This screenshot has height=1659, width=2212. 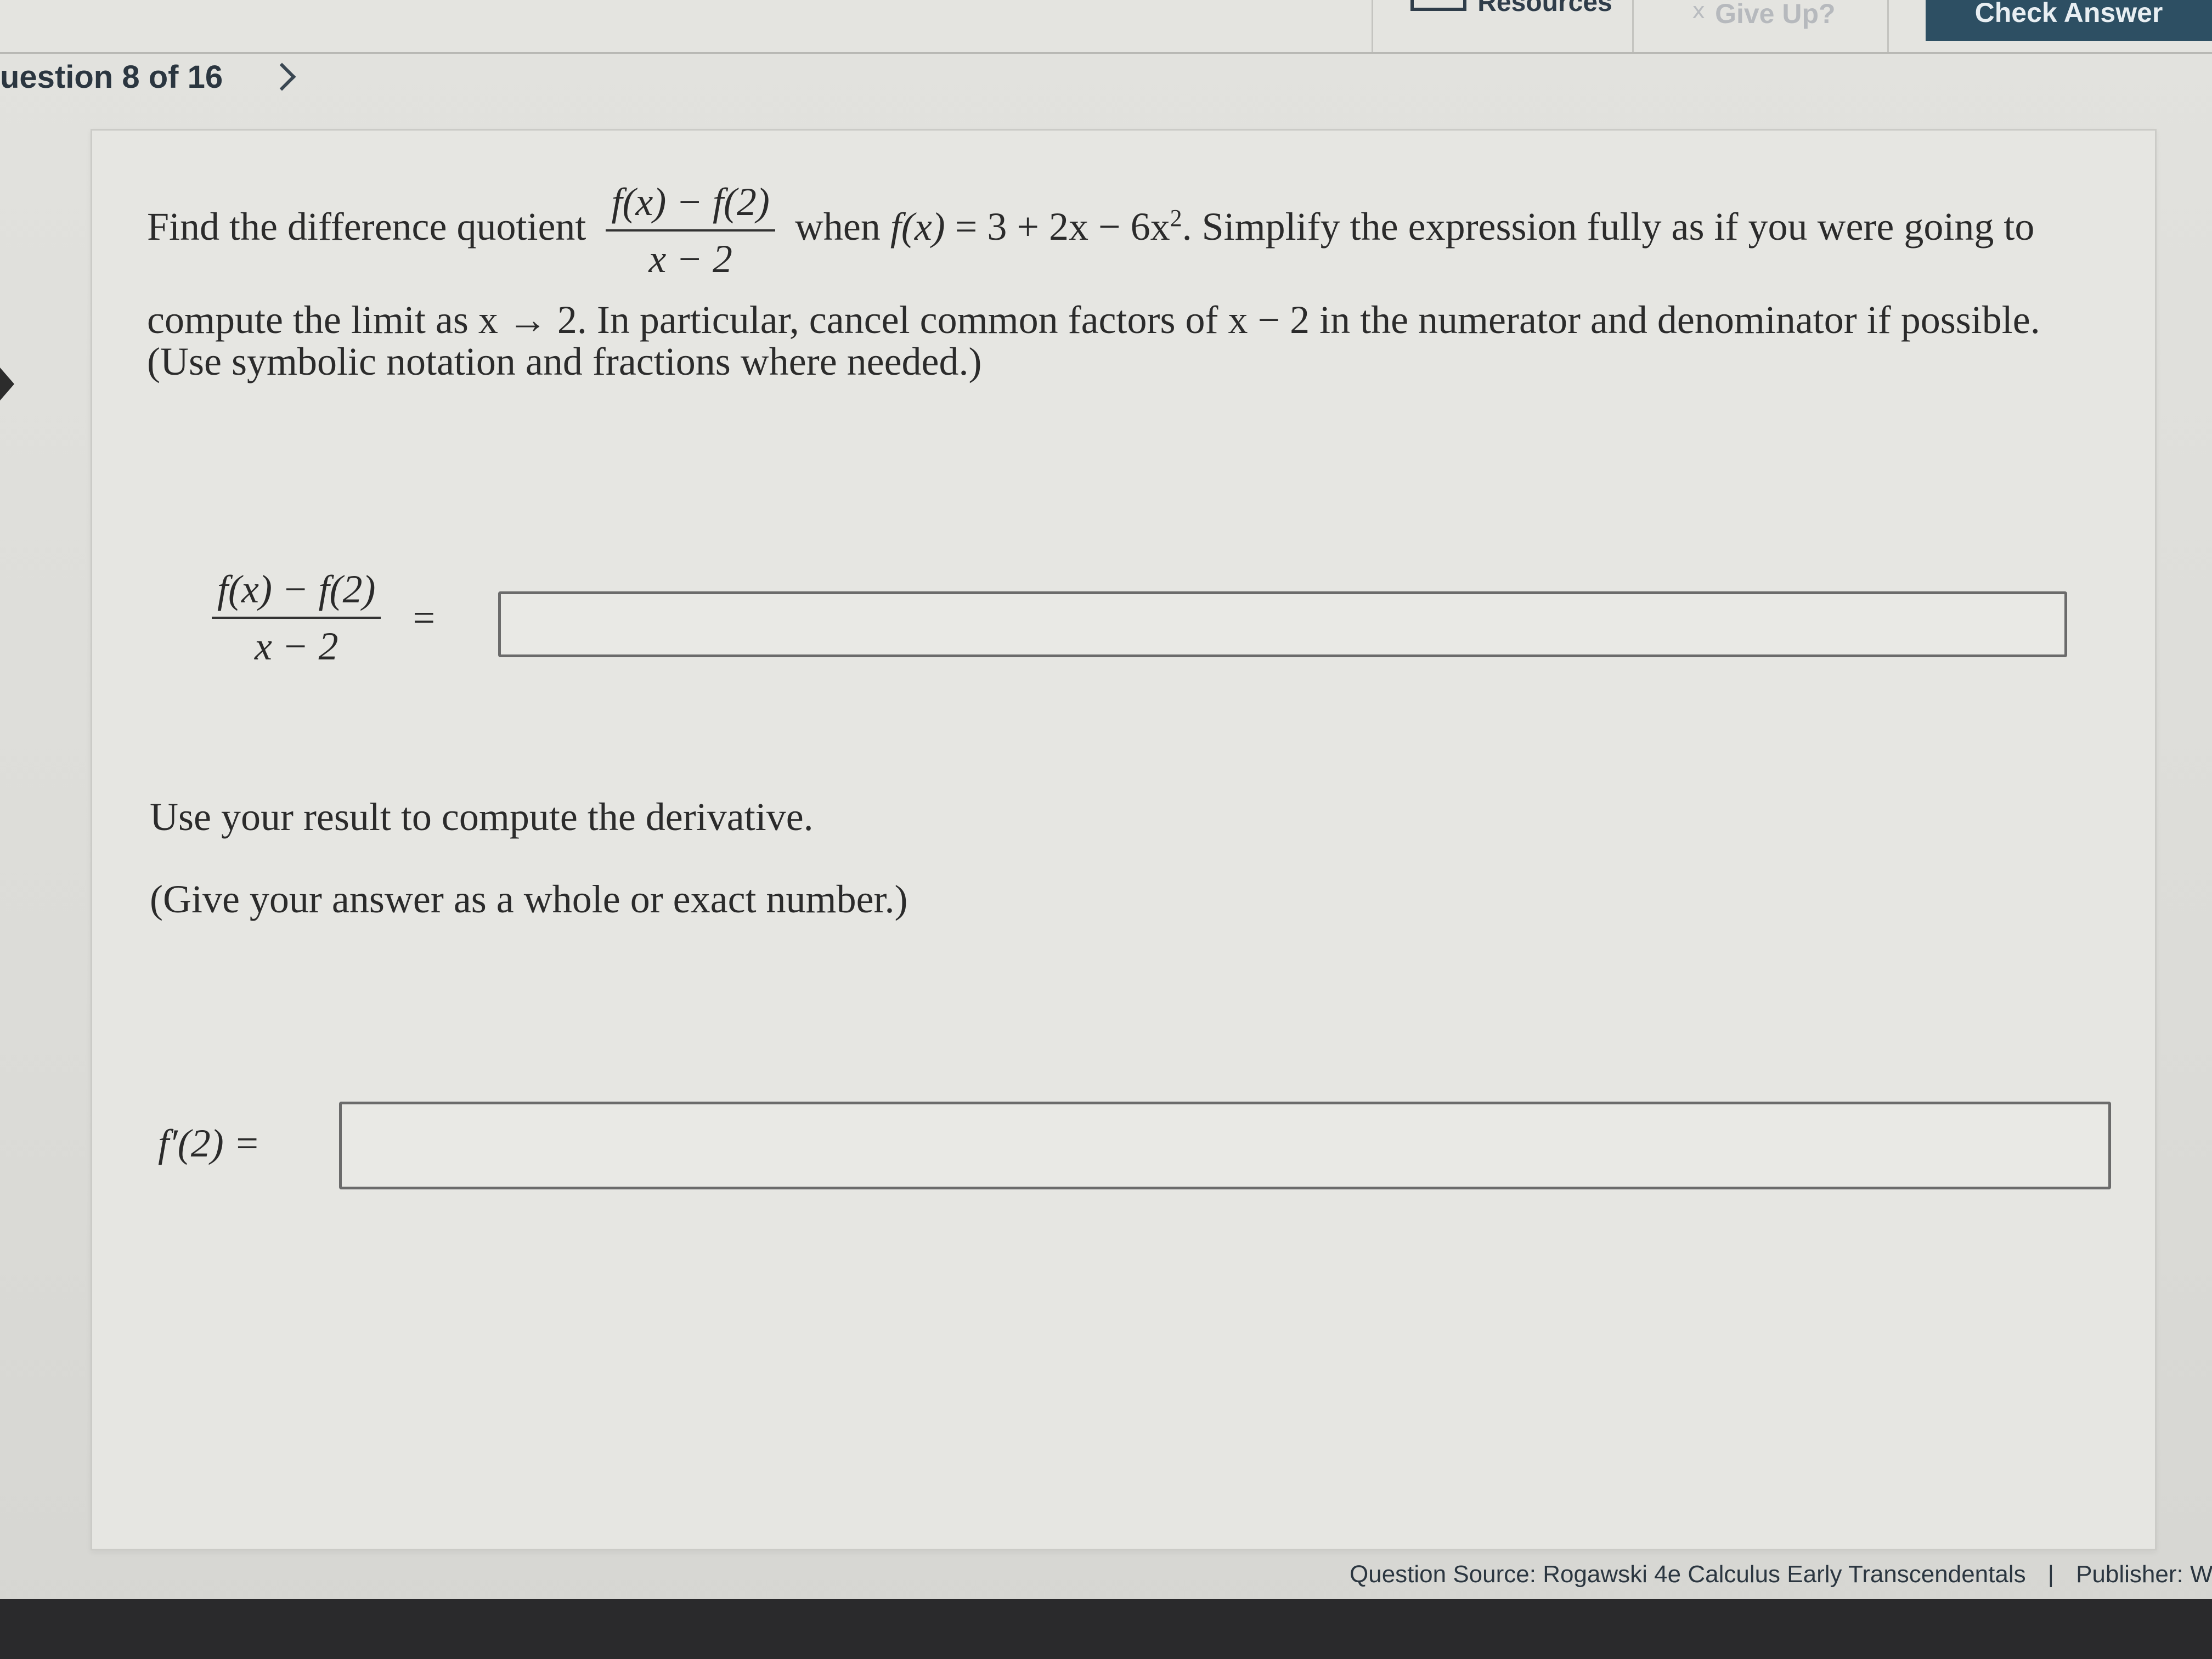 What do you see at coordinates (1511, 26) in the screenshot?
I see `resources-button: Resources` at bounding box center [1511, 26].